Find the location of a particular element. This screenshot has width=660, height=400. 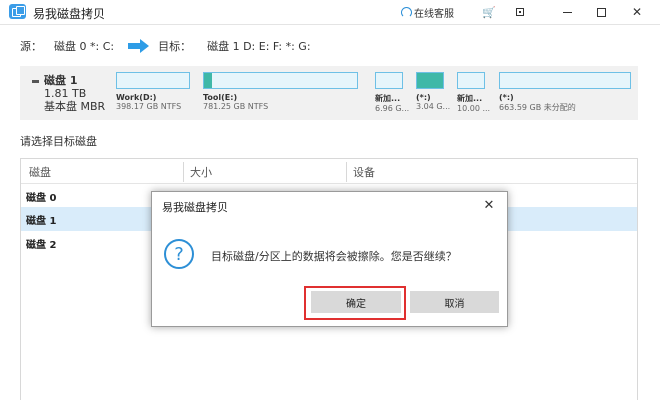

online-service-label: 在线客服 is located at coordinates (434, 14).